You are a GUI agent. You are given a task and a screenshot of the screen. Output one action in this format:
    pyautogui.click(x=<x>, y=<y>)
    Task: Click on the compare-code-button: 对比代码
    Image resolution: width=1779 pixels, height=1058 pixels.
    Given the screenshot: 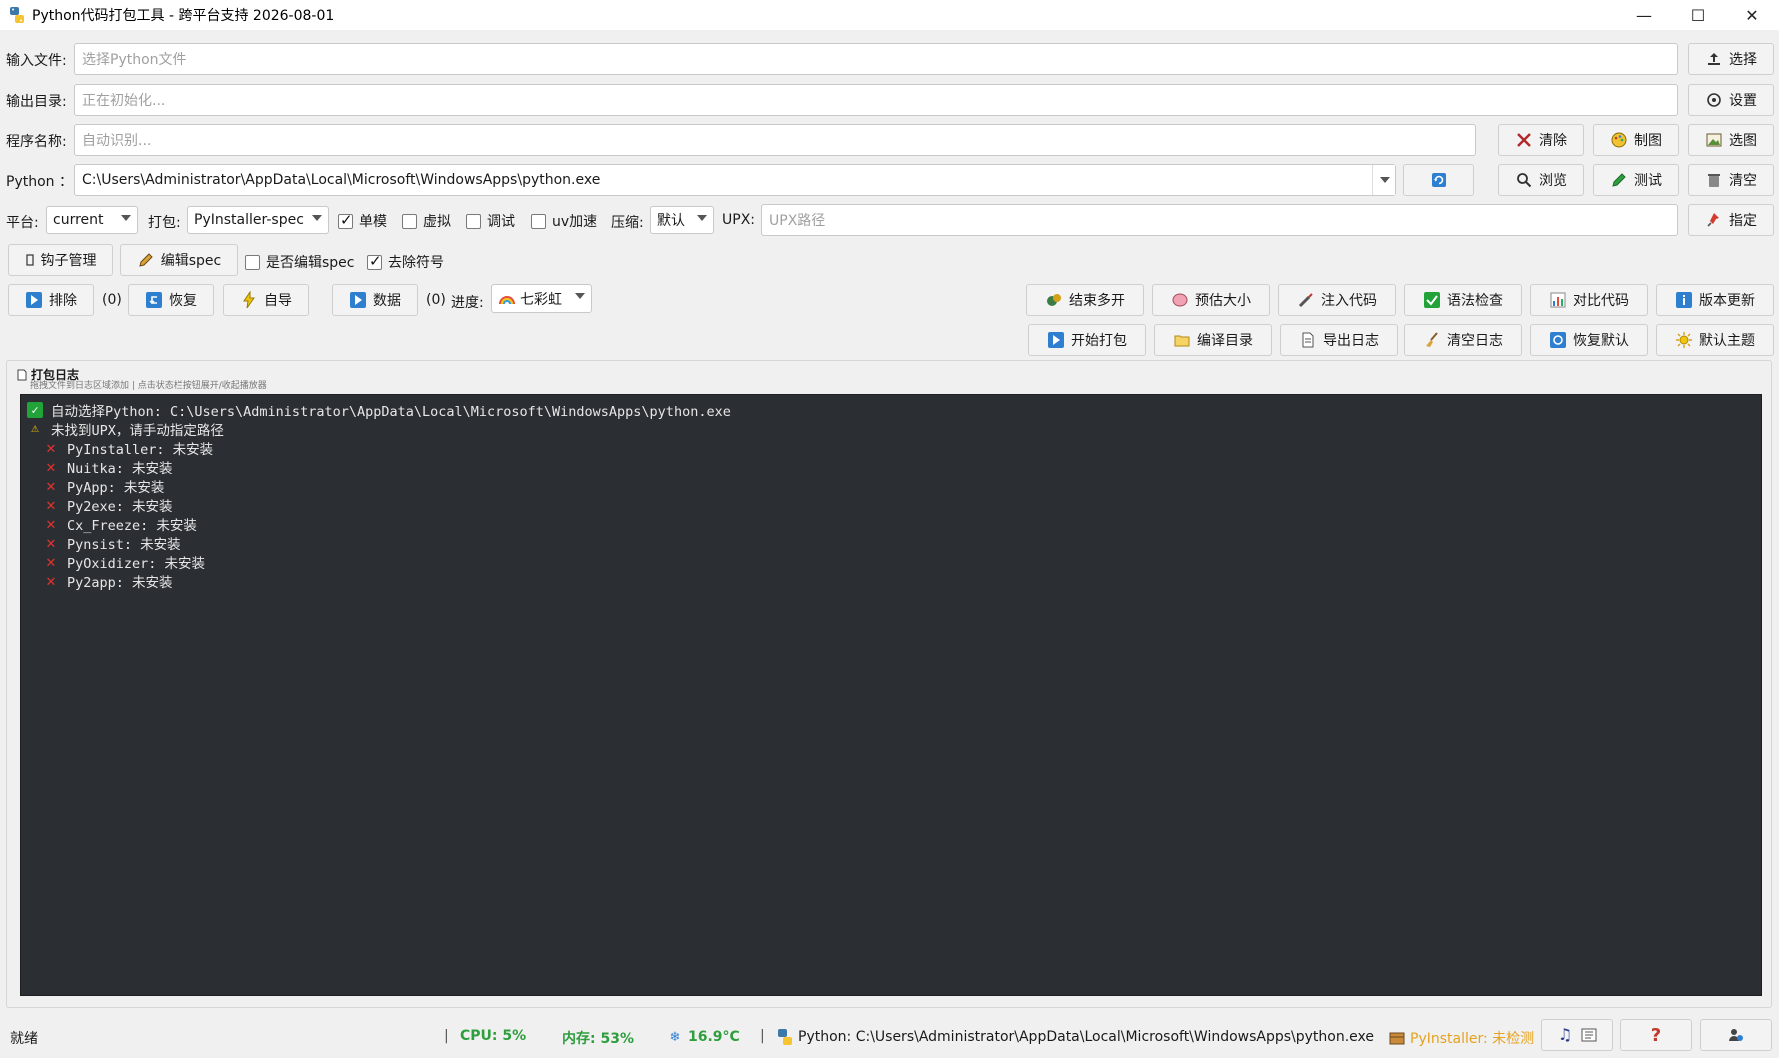 What is the action you would take?
    pyautogui.click(x=1589, y=300)
    